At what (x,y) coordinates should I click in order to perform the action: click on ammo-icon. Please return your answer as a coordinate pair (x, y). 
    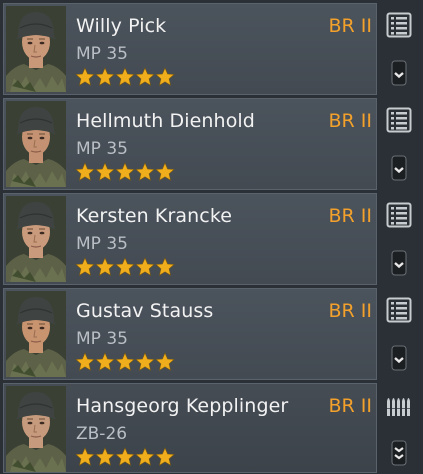
    Looking at the image, I should click on (399, 405).